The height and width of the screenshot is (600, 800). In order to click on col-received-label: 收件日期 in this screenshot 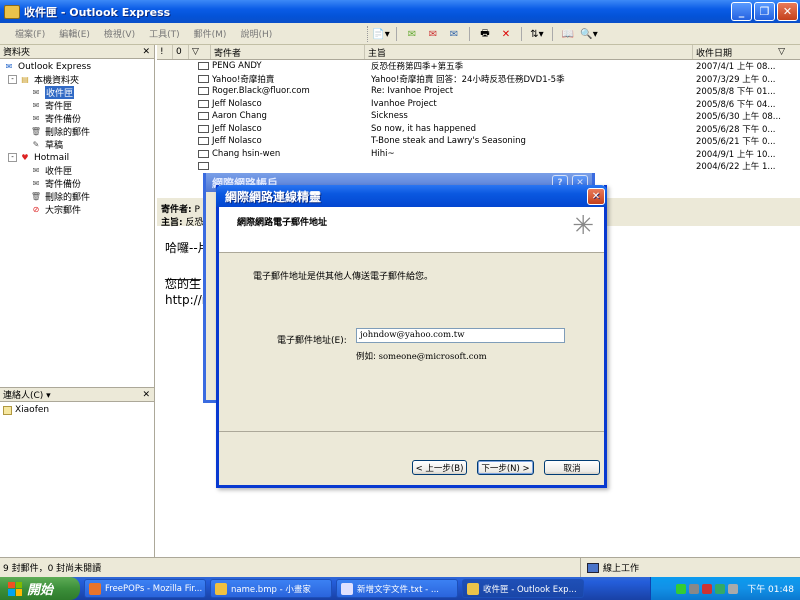, I will do `click(714, 53)`.